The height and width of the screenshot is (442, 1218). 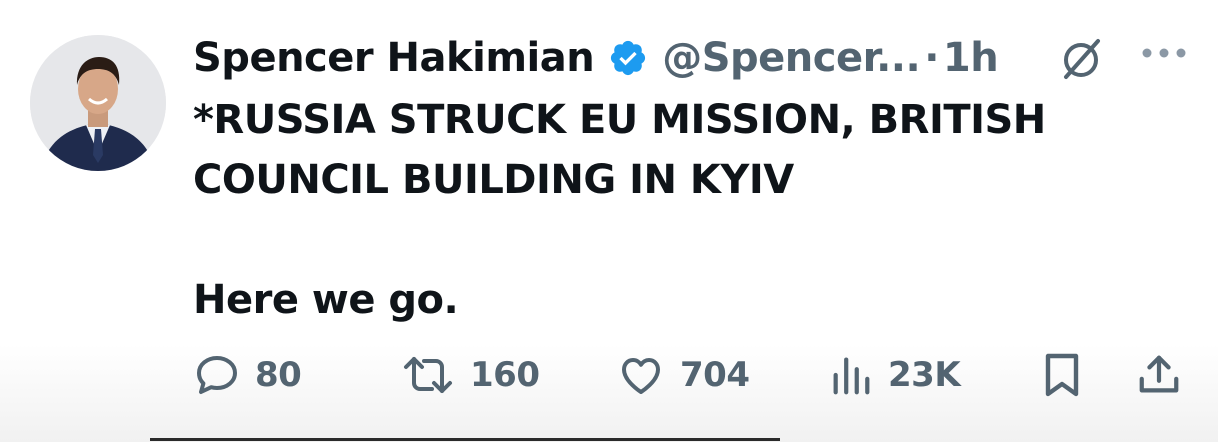 I want to click on tweet-header: Spencer Hakimian @Spencer... · 1h, so click(x=596, y=58).